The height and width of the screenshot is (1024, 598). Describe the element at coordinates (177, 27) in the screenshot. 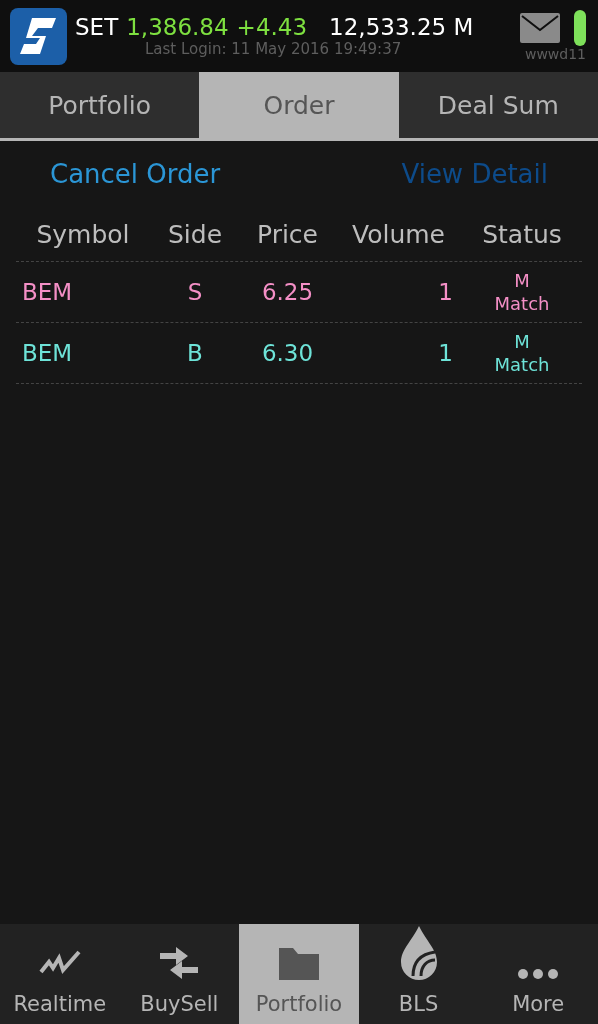

I see `index-value: 1,386.84` at that location.